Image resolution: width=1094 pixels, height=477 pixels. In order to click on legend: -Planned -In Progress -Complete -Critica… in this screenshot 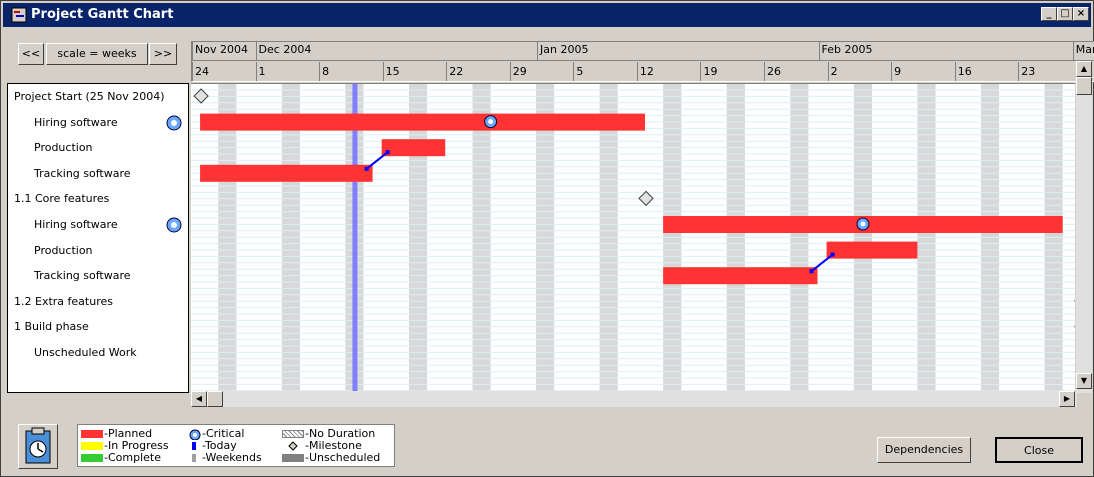, I will do `click(236, 445)`.